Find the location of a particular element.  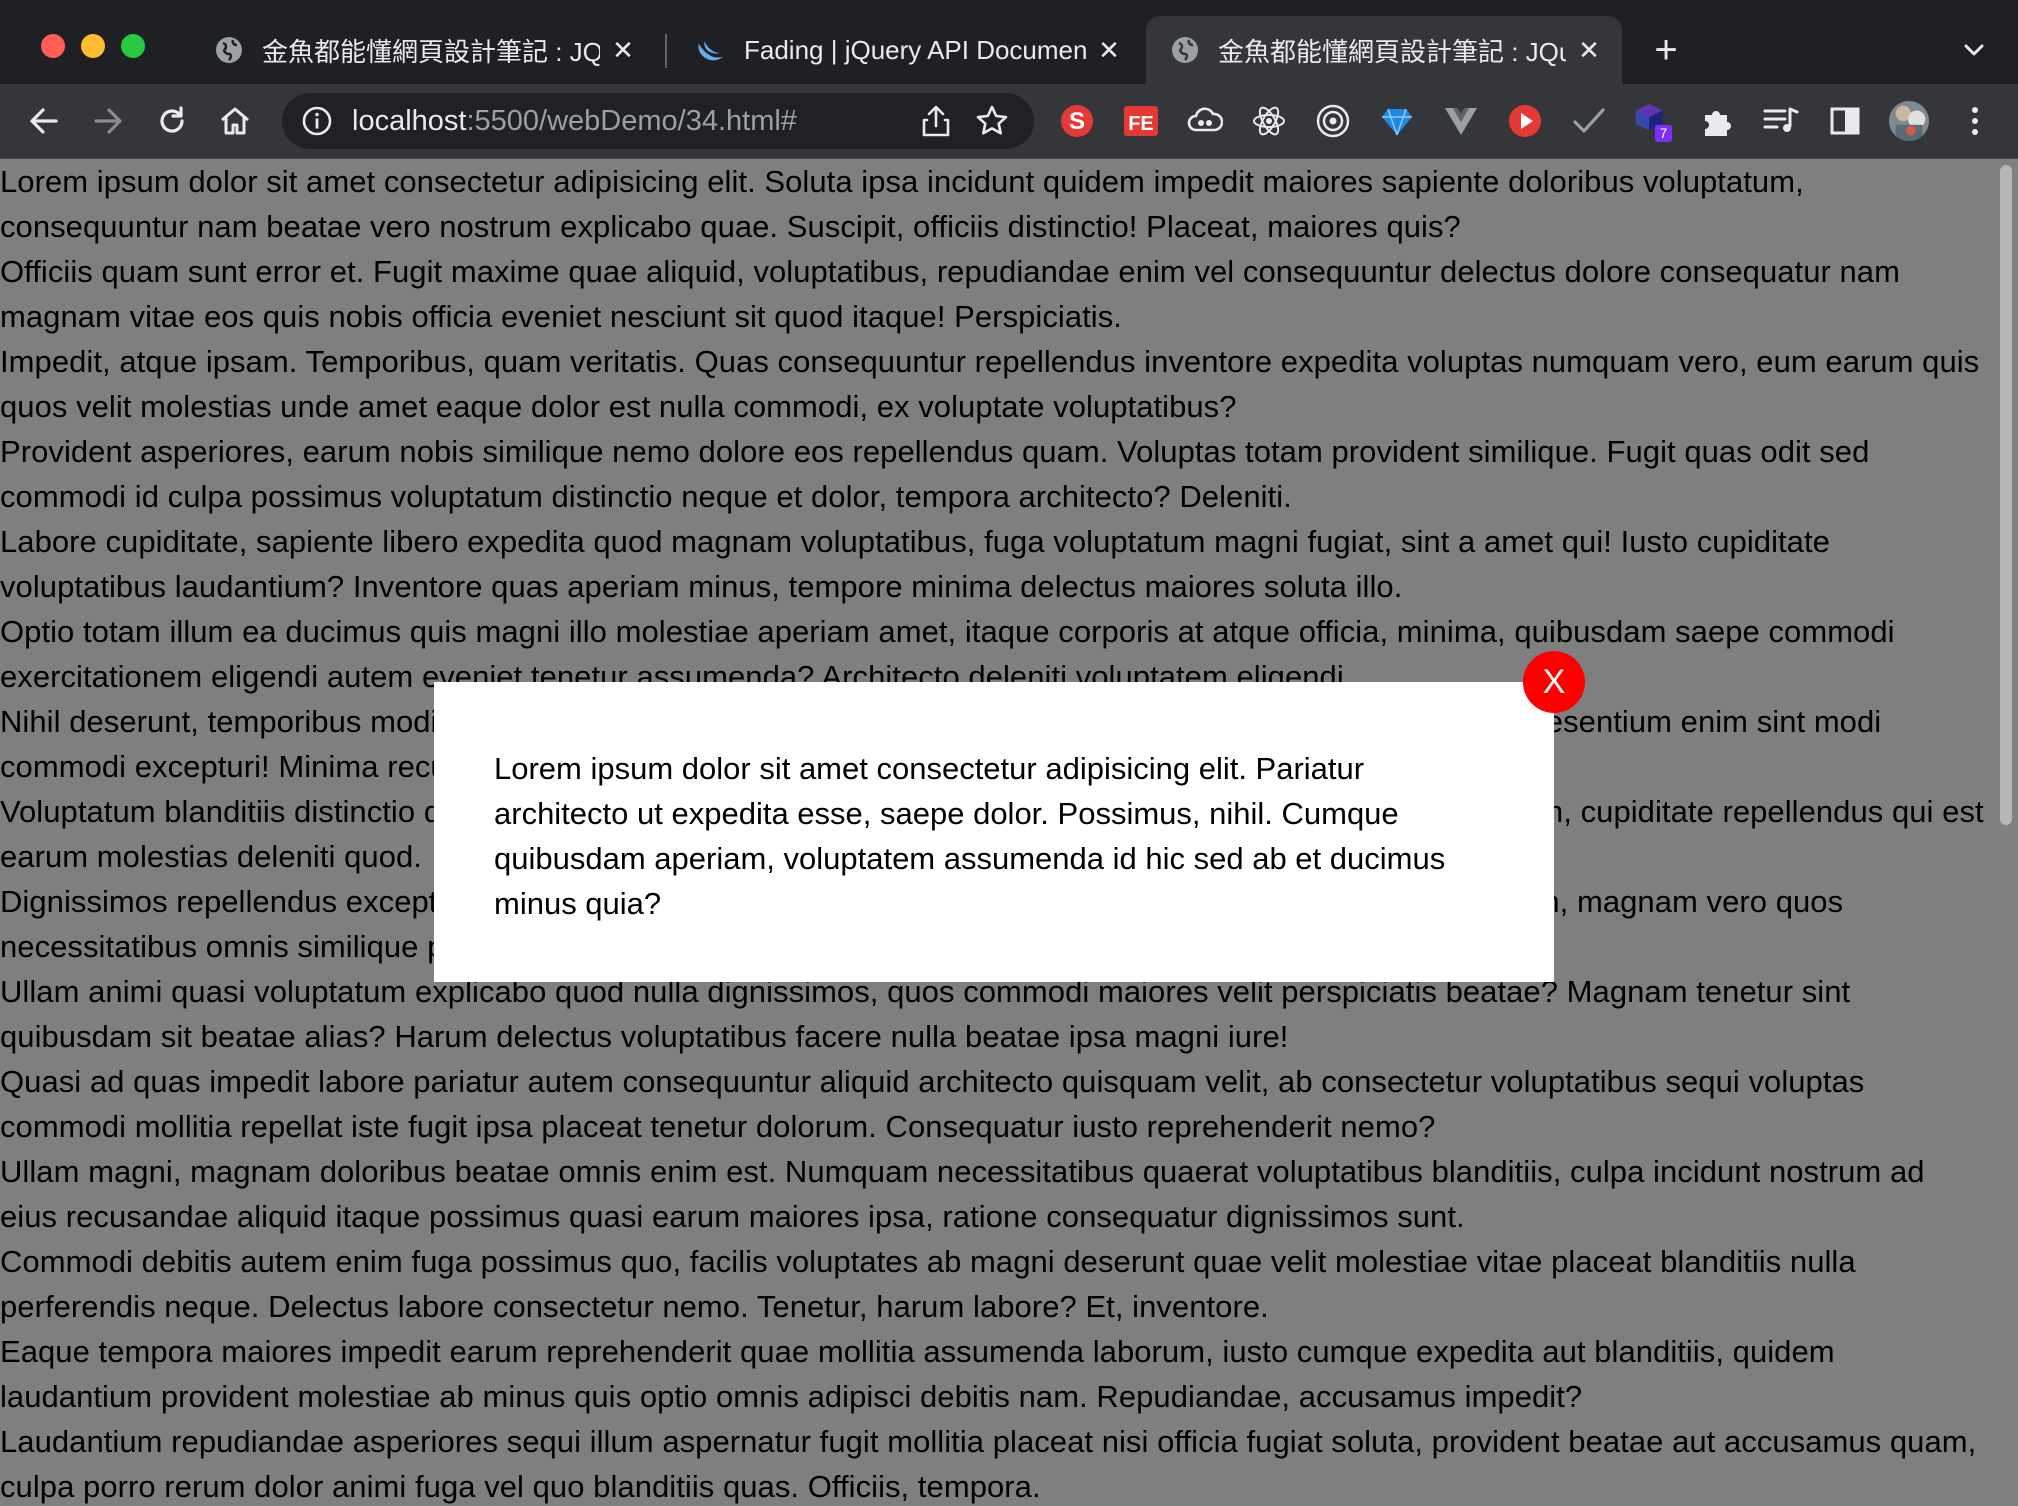

new-tab-button: + is located at coordinates (1666, 50).